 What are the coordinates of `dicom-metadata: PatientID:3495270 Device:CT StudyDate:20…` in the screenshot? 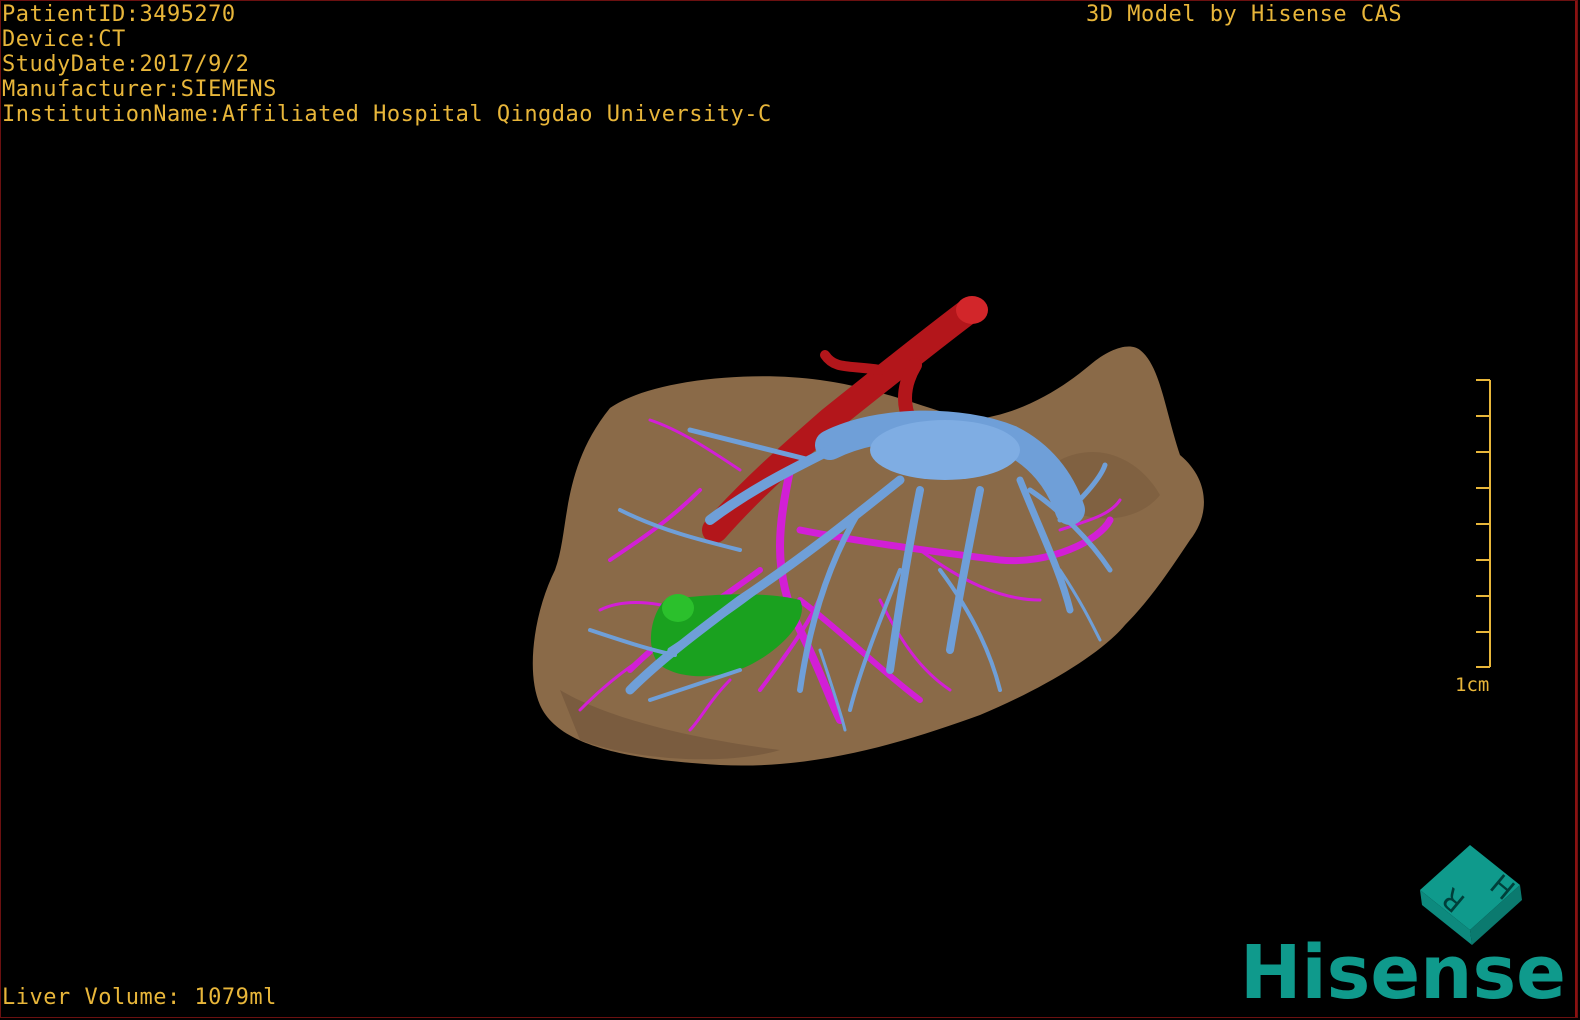 It's located at (387, 64).